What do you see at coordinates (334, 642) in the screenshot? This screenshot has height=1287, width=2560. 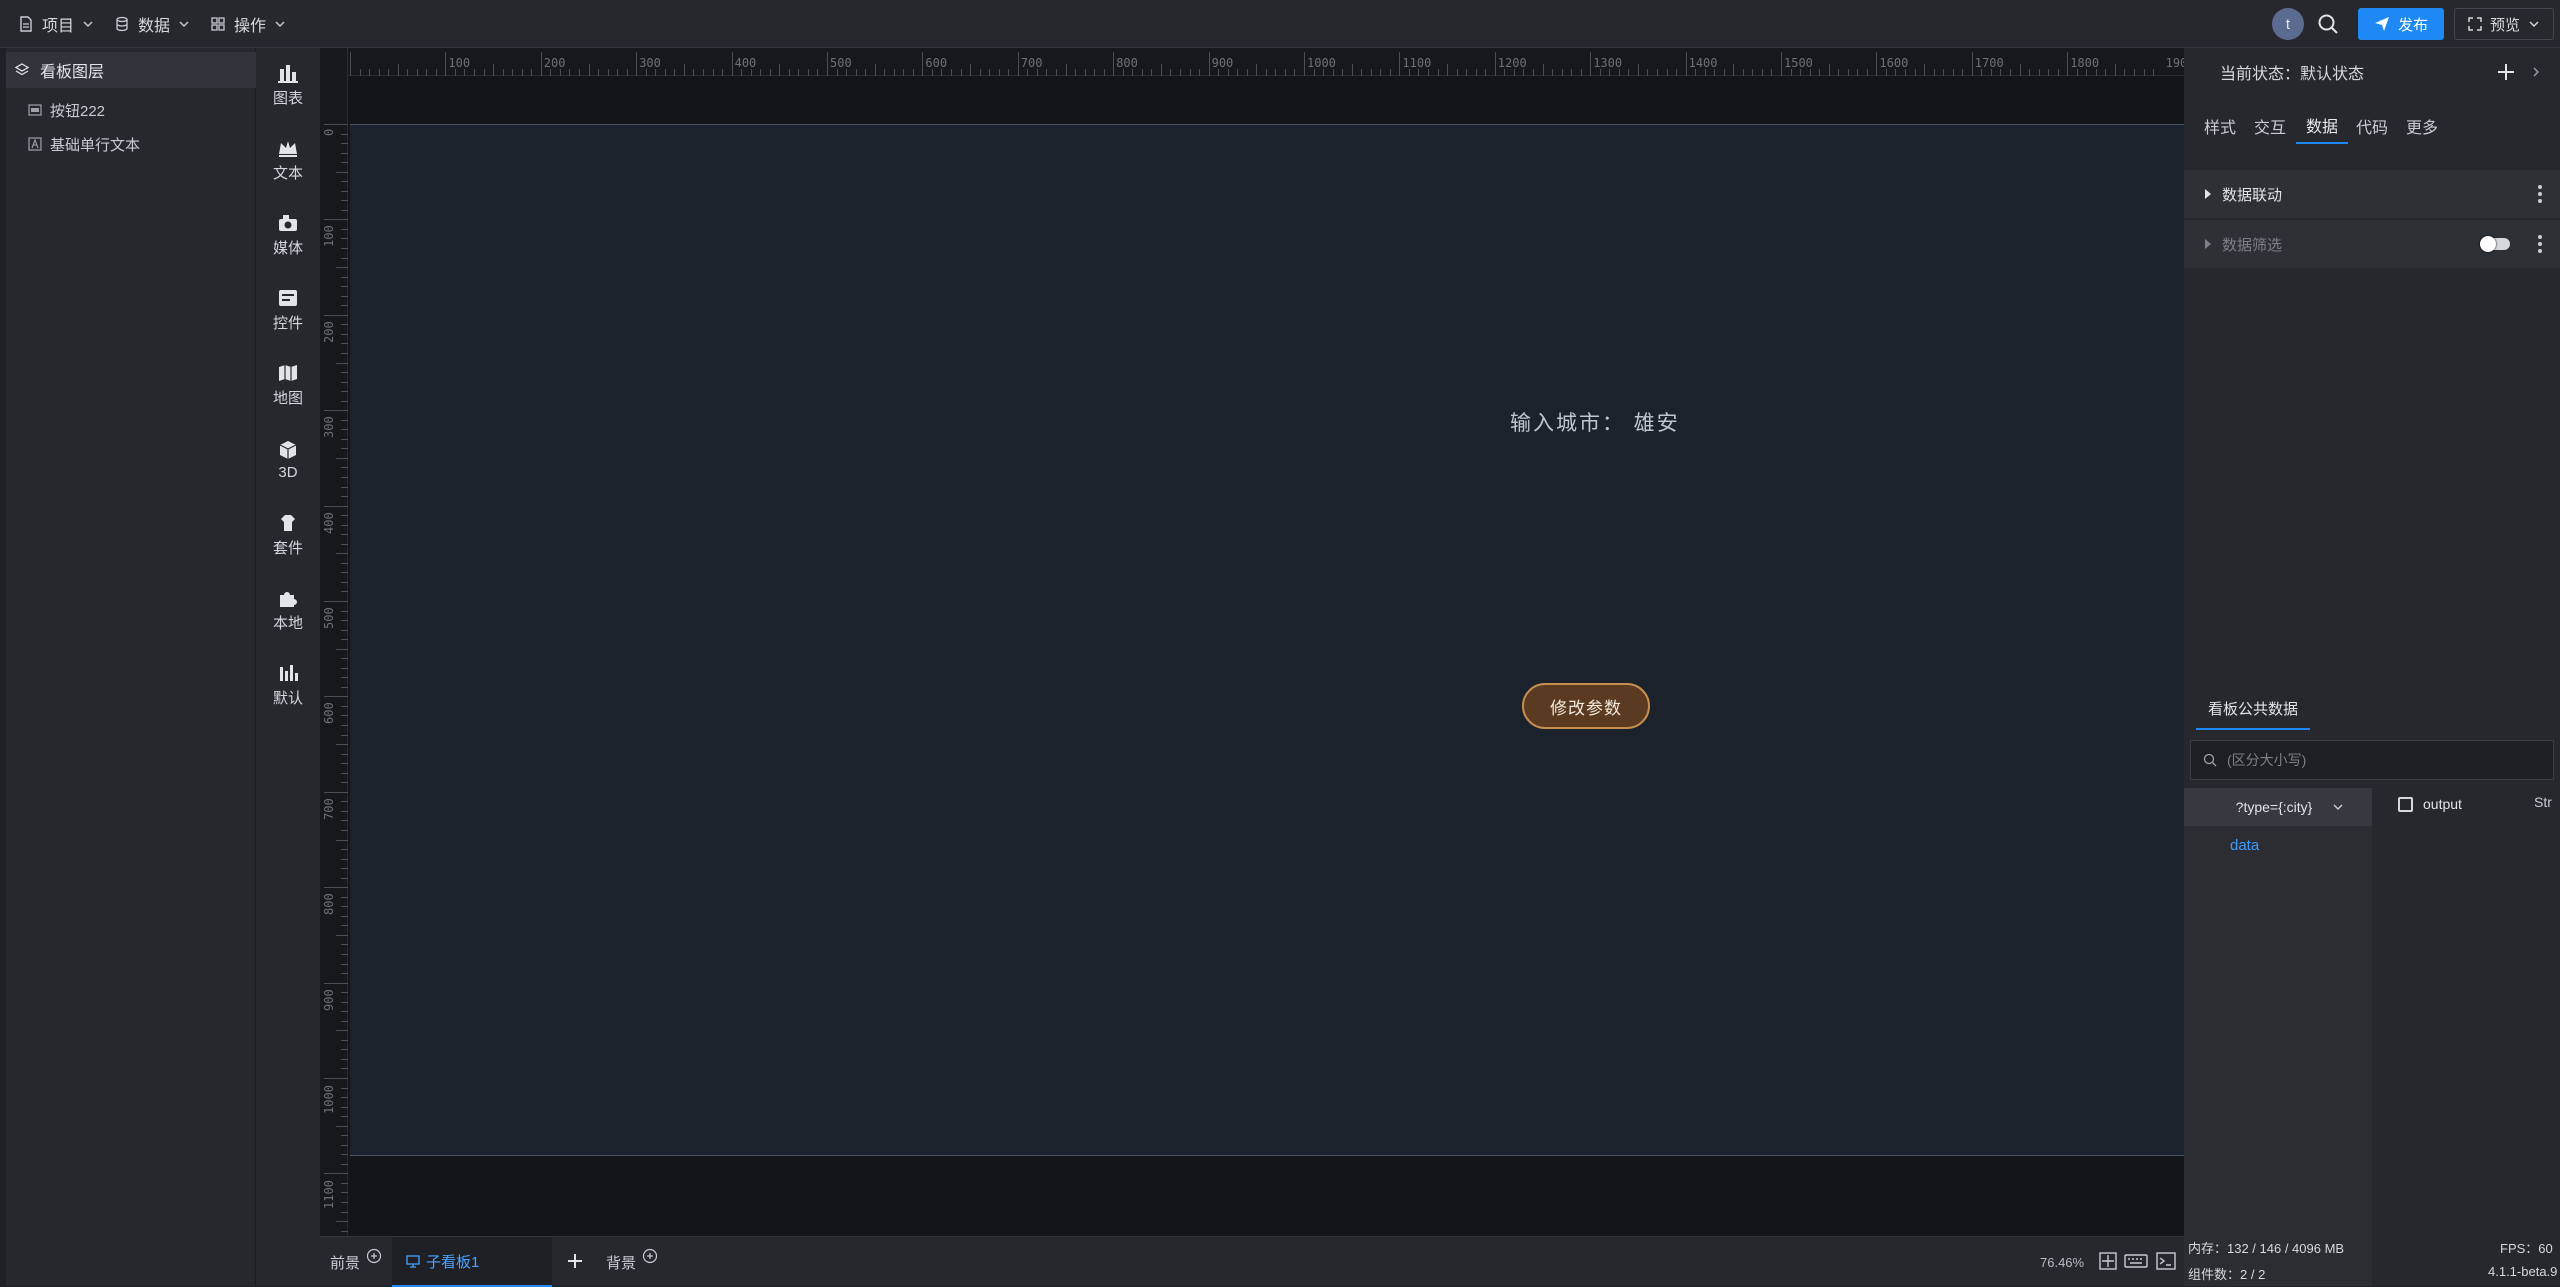 I see `vertical-ruler: 0 100 200 300 400 500 600 700 800 900 1000 1100` at bounding box center [334, 642].